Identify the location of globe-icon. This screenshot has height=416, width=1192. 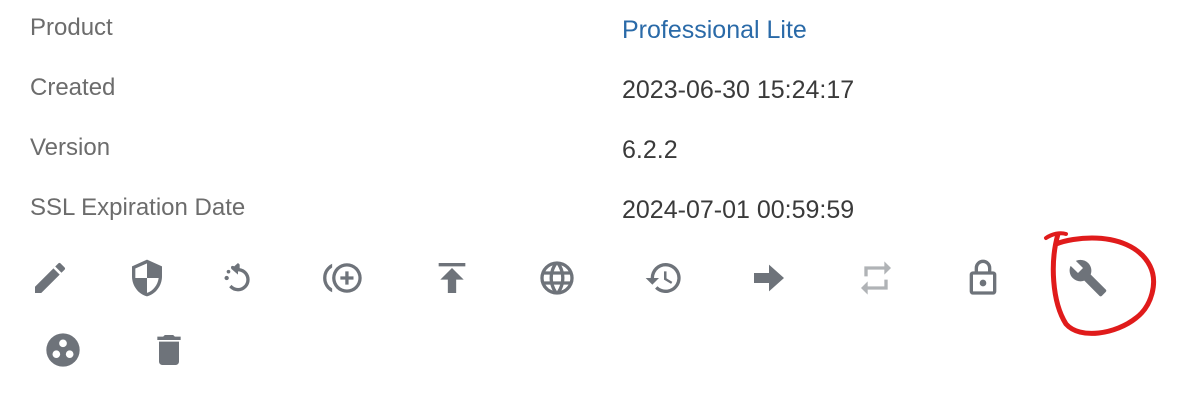
(557, 278).